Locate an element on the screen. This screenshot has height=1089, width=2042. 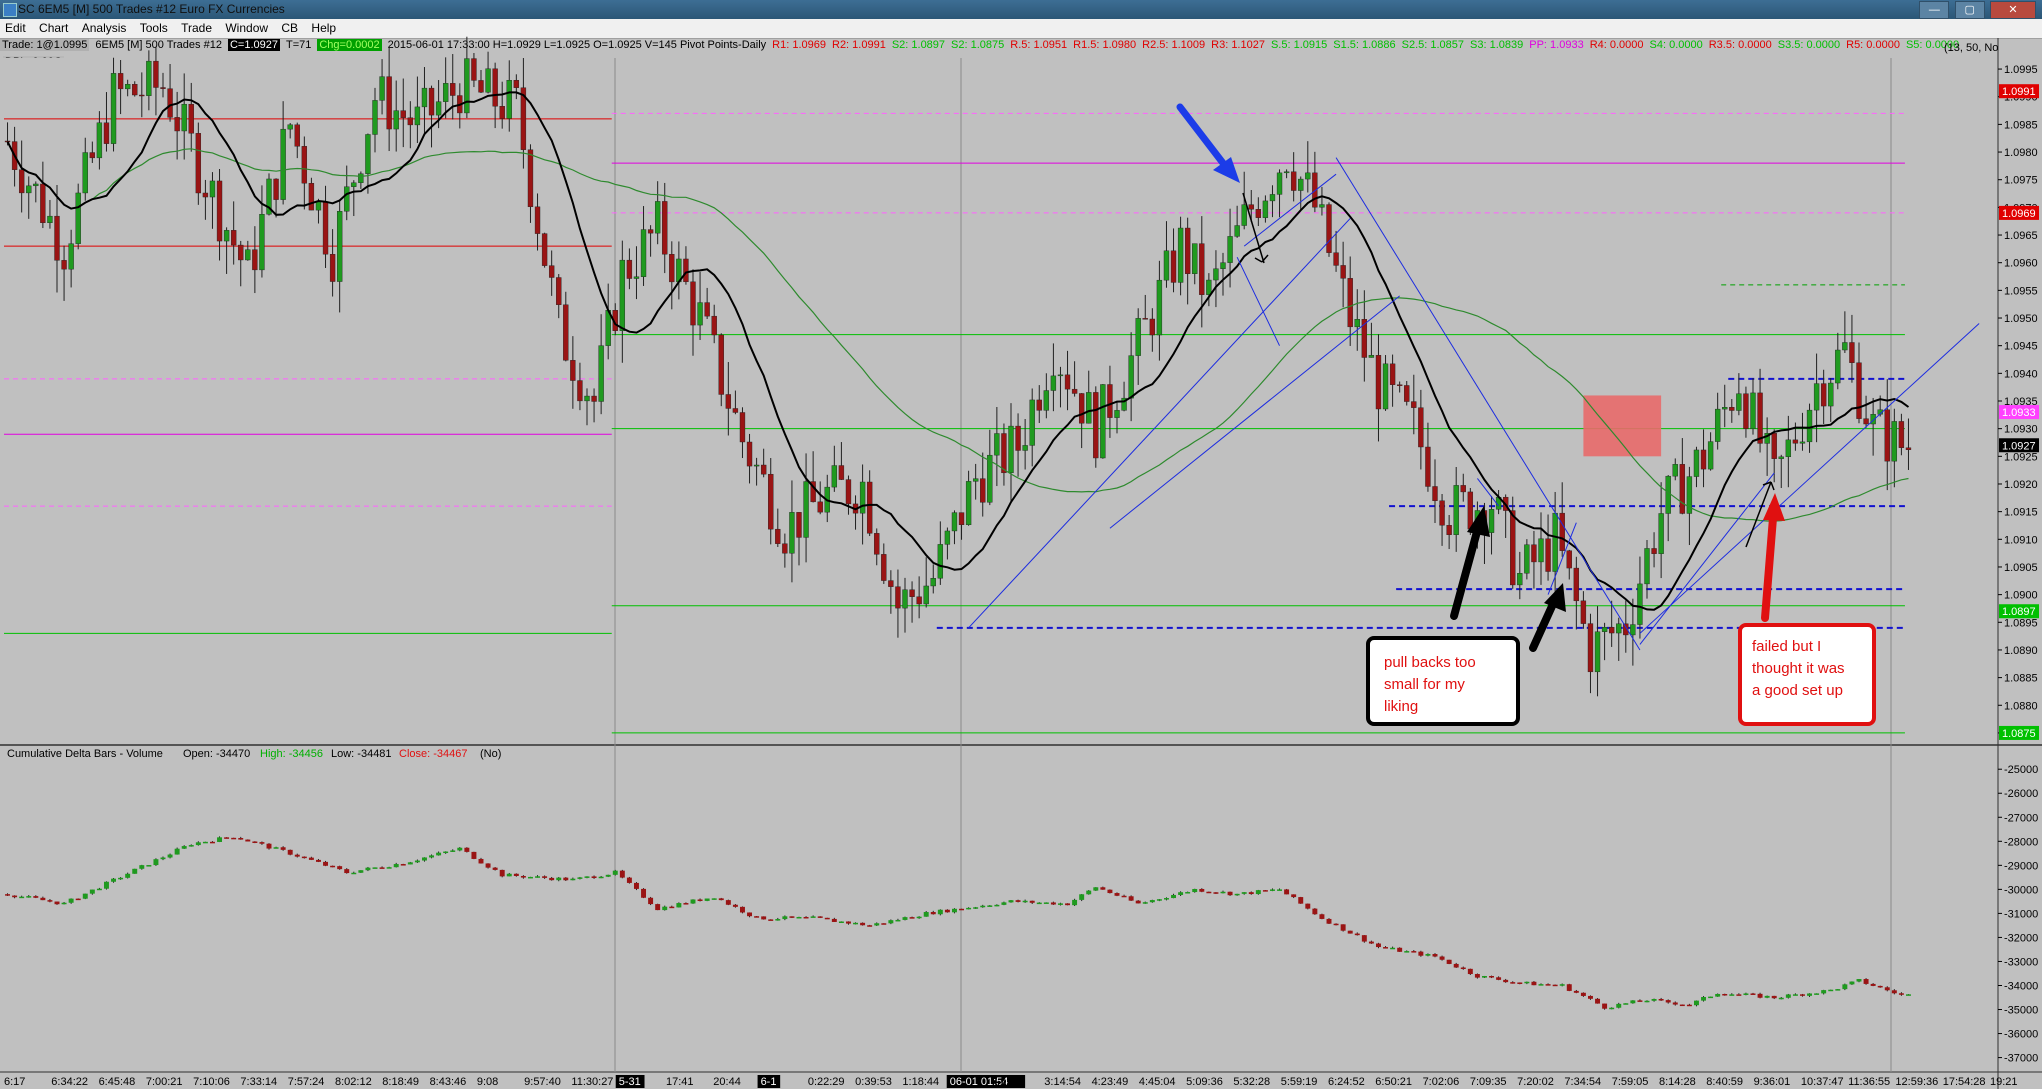
pivot-value: S2.5: 1.0857 is located at coordinates (1433, 45).